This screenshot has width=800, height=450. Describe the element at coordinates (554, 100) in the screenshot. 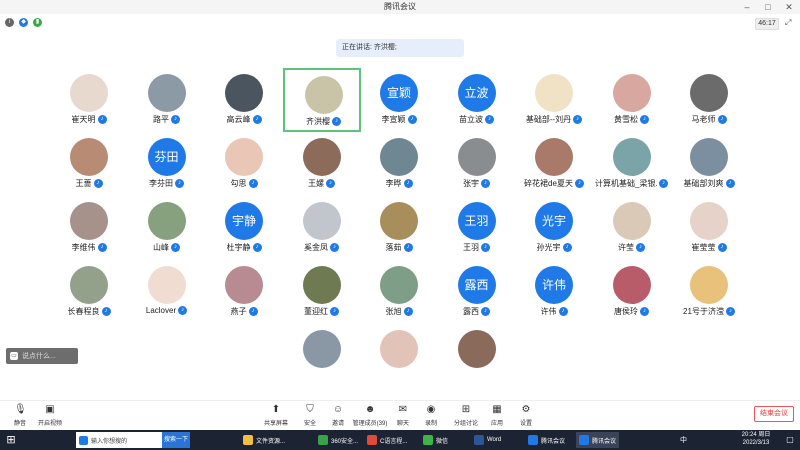

I see `participant-tile: 基础部--刘丹 ♪` at that location.